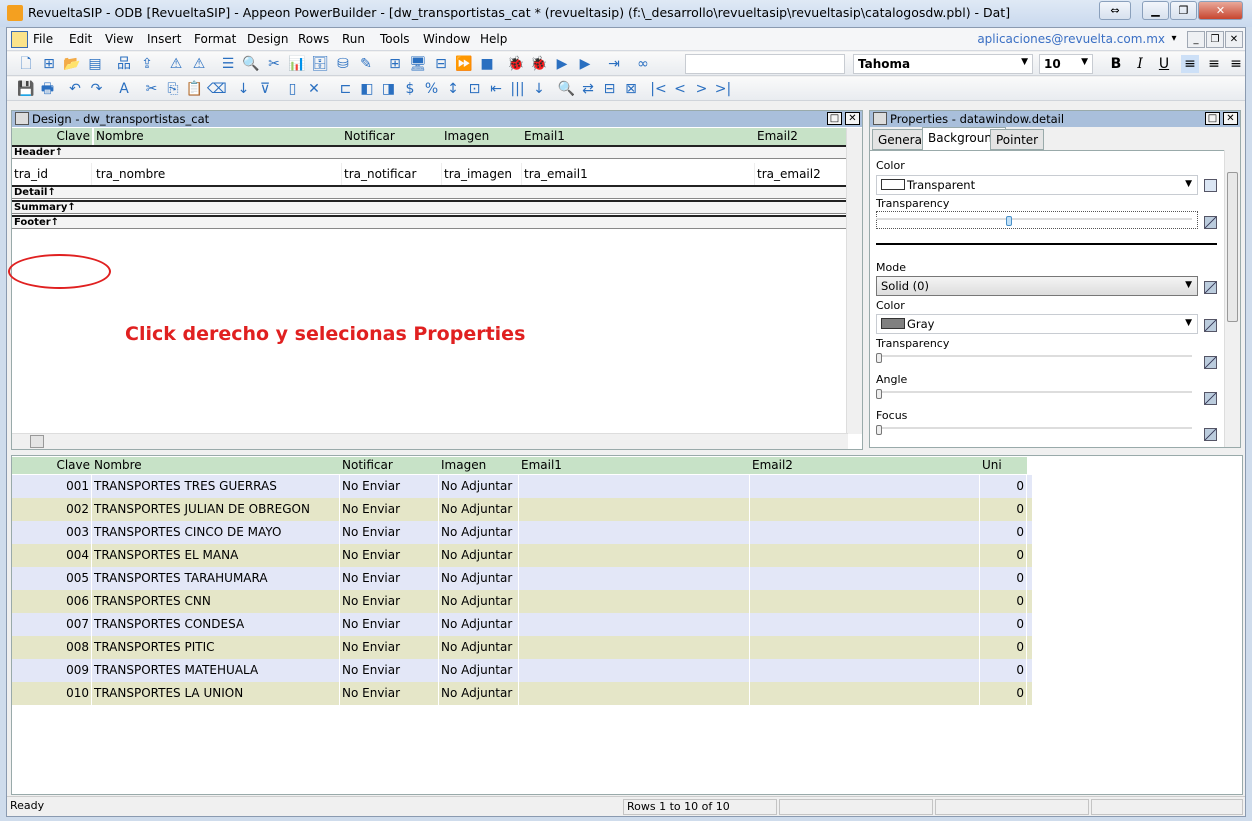 This screenshot has height=821, width=1252. Describe the element at coordinates (801, 136) in the screenshot. I see `design-header-email2: Email2` at that location.